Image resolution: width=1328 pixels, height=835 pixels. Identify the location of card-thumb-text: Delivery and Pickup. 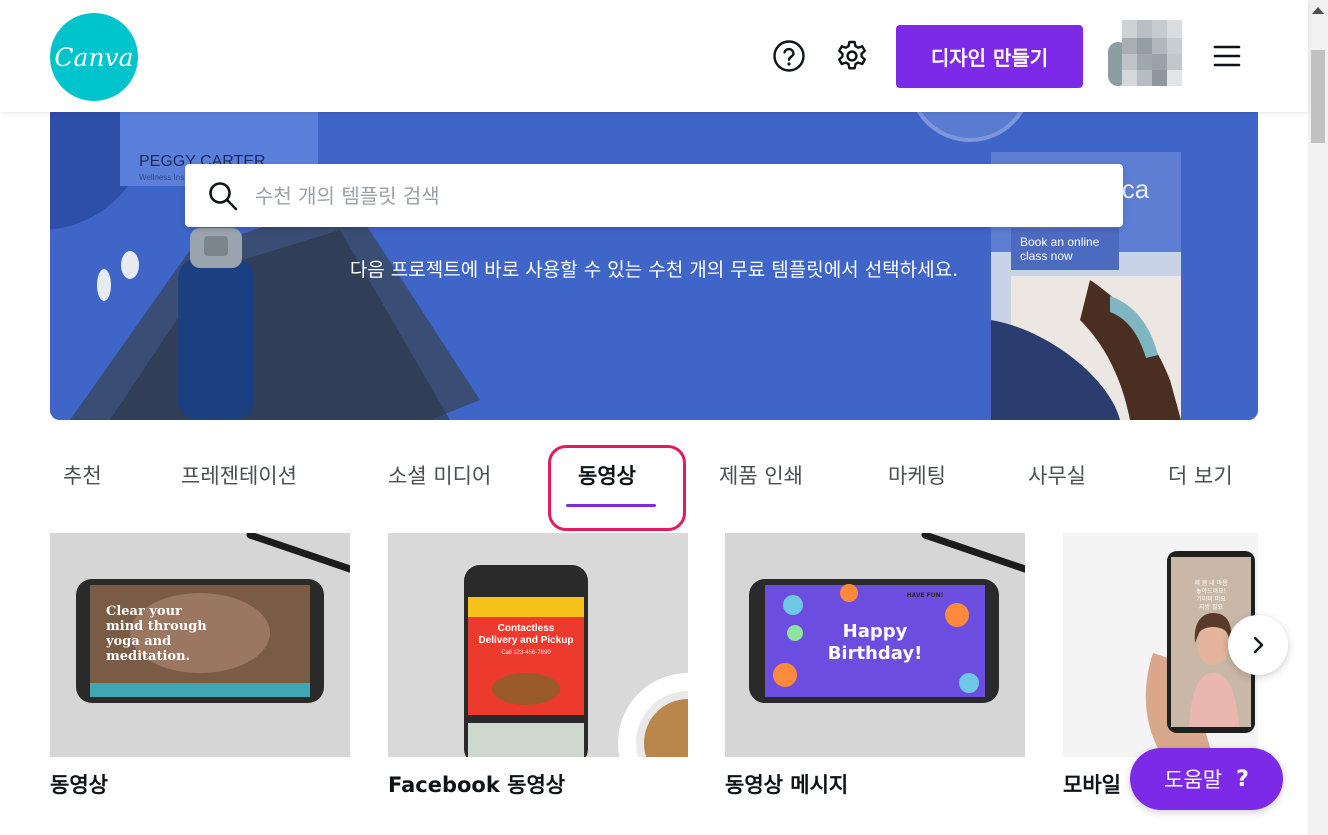
(525, 640).